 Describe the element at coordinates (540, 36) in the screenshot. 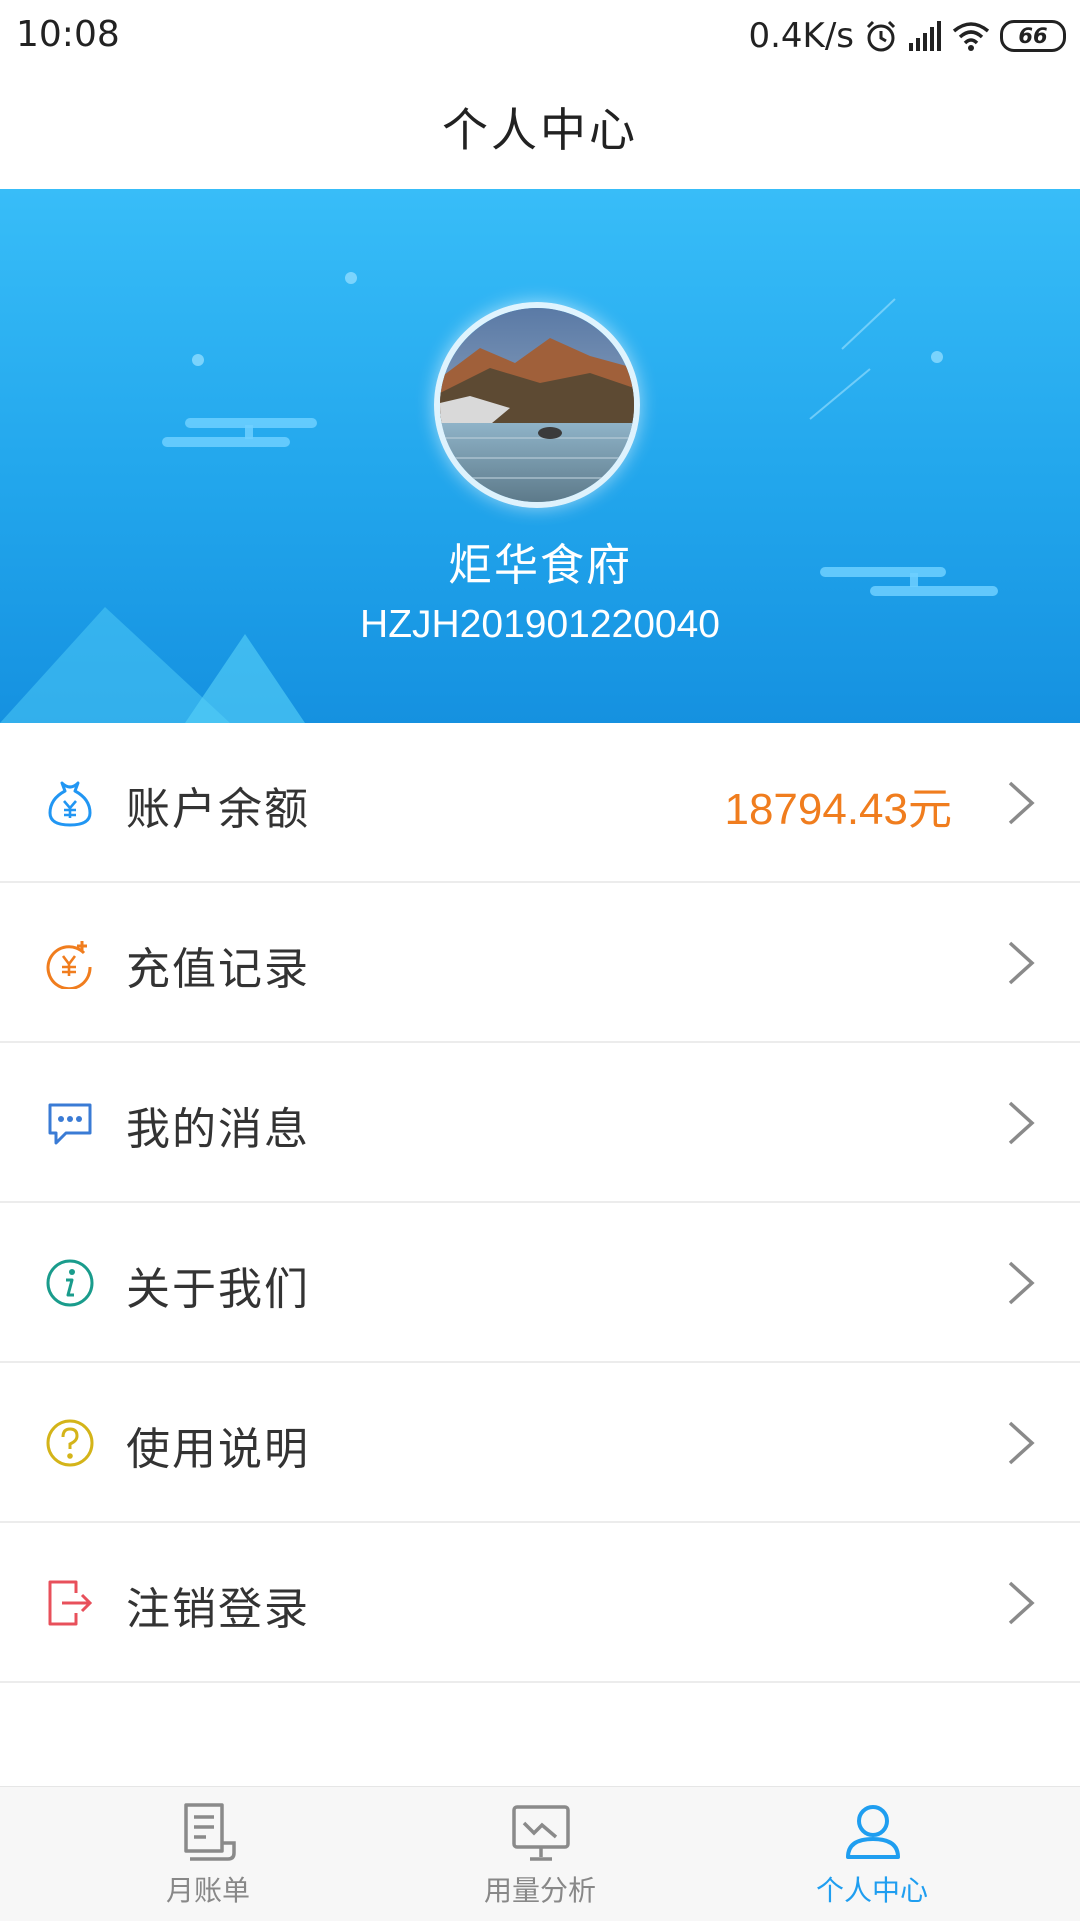

I see `status-bar: 10:08 0.4K/s 66` at that location.